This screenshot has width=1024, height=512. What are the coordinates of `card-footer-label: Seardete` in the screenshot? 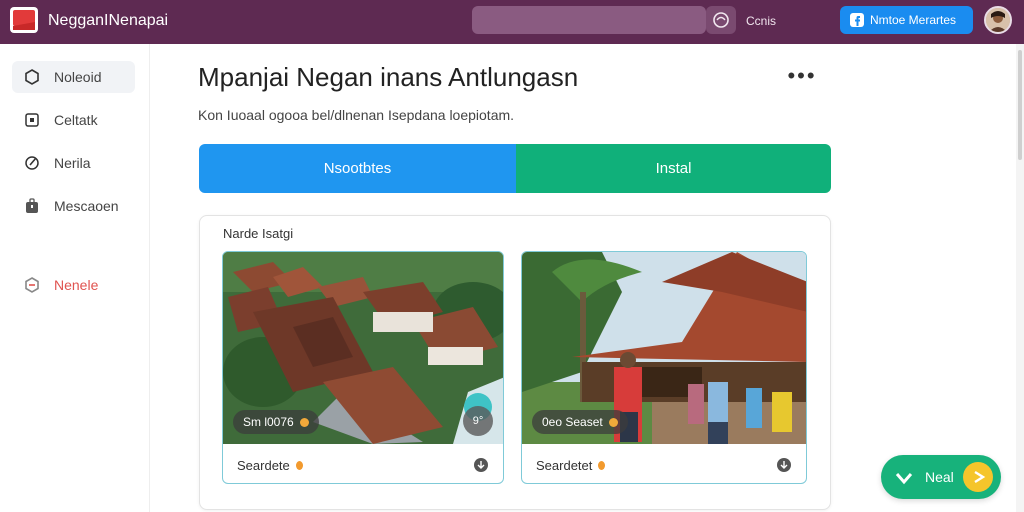 It's located at (263, 465).